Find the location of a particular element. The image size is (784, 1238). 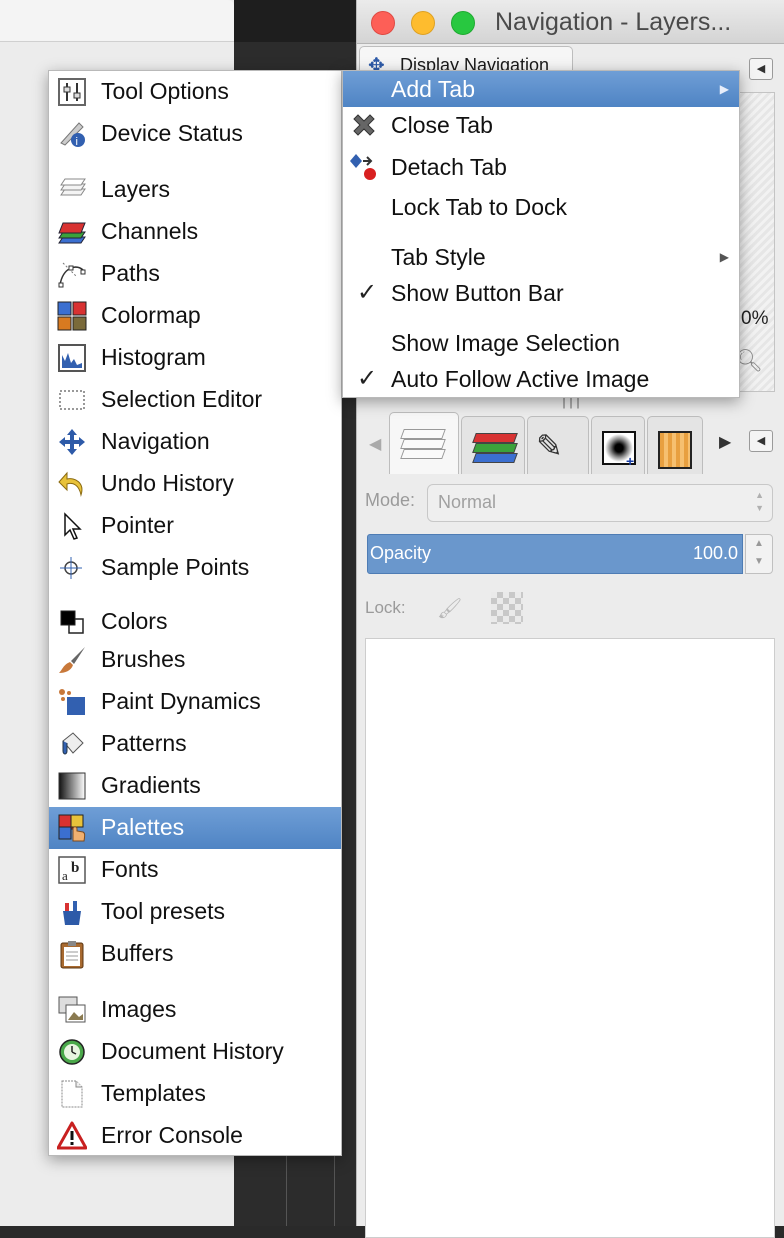

menu-item-label: Paths is located at coordinates (130, 273).